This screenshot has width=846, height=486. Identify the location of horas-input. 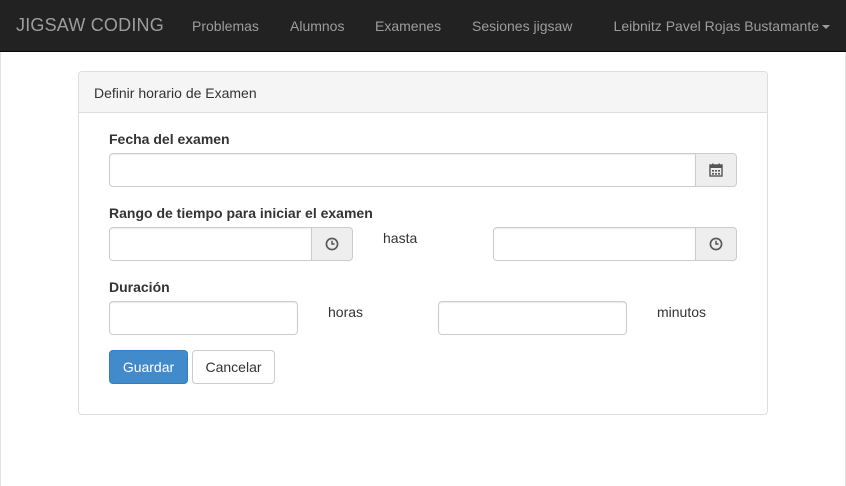
(203, 318).